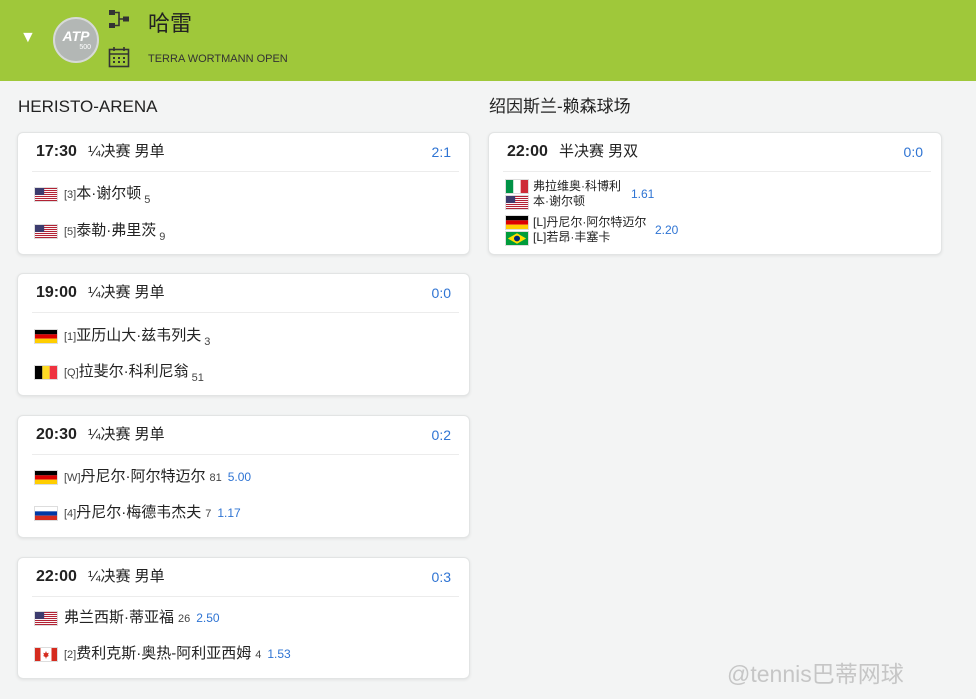 This screenshot has height=699, width=976. What do you see at coordinates (243, 152) in the screenshot?
I see `match-header: 17:30 ¼决赛 男单 2:1` at bounding box center [243, 152].